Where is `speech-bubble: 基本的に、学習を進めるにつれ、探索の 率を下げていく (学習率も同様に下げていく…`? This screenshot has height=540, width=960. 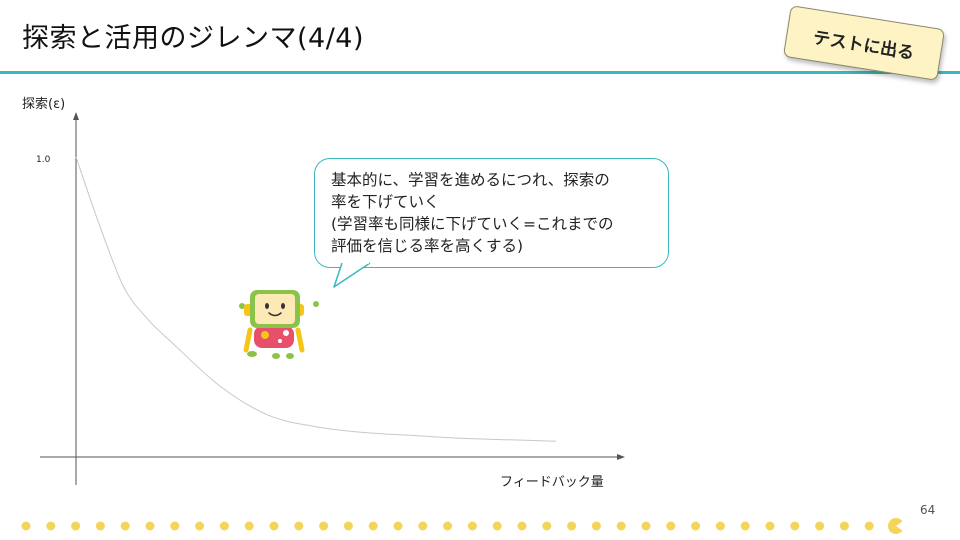 speech-bubble: 基本的に、学習を進めるにつれ、探索の 率を下げていく (学習率も同様に下げていく… is located at coordinates (491, 213).